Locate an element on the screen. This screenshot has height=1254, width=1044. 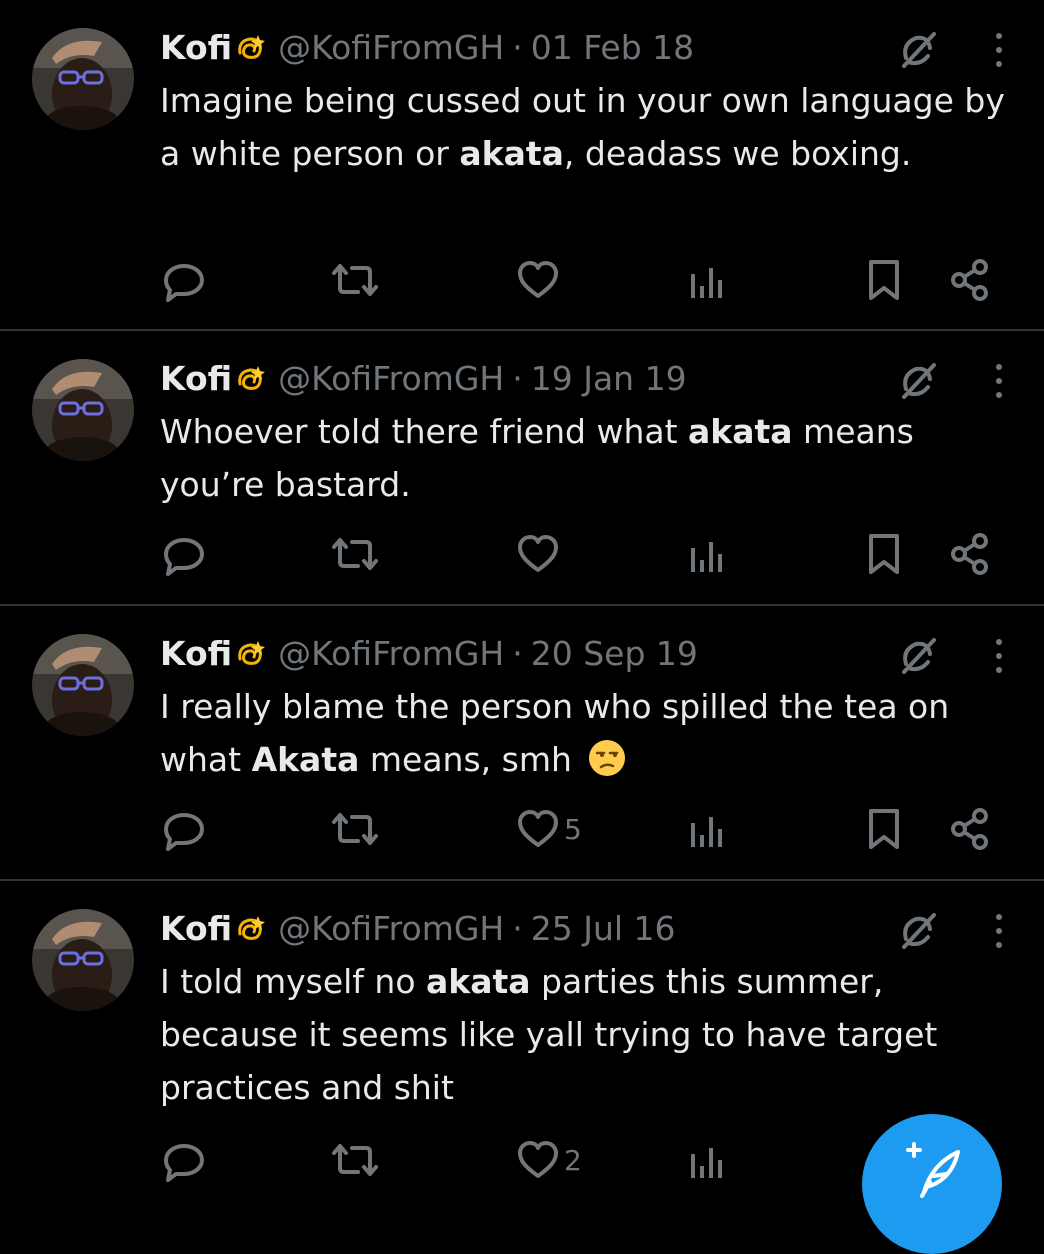
timestamp: 25 Jul 16 is located at coordinates (603, 929).